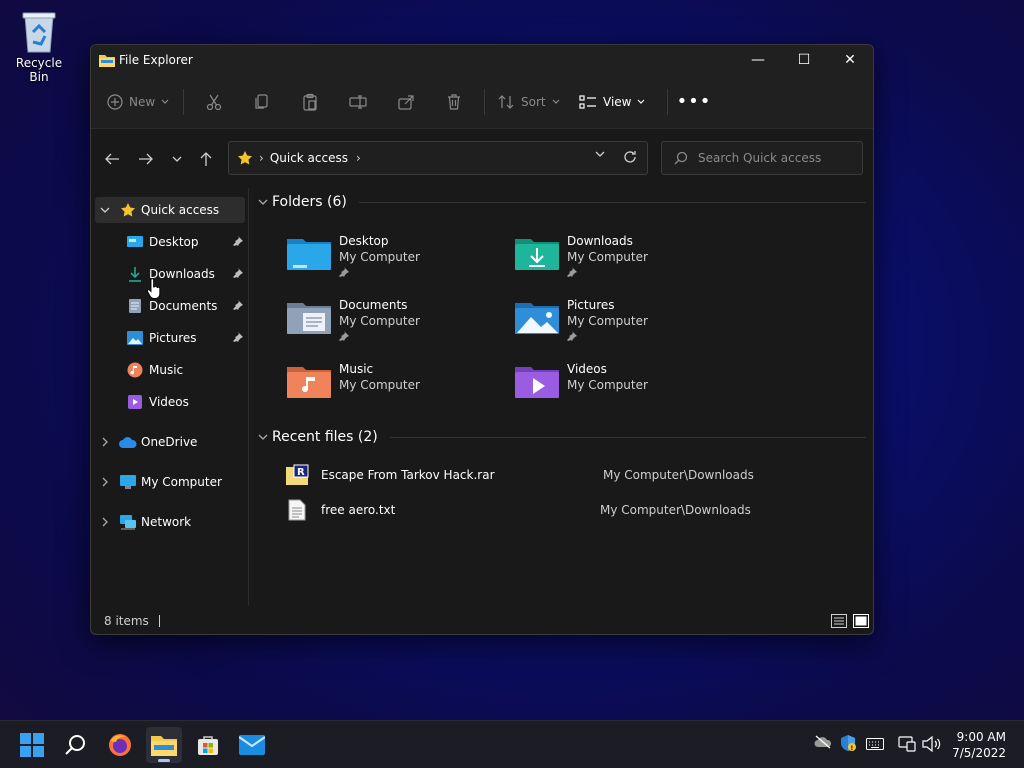 The height and width of the screenshot is (768, 1024). I want to click on status-divider, so click(159, 621).